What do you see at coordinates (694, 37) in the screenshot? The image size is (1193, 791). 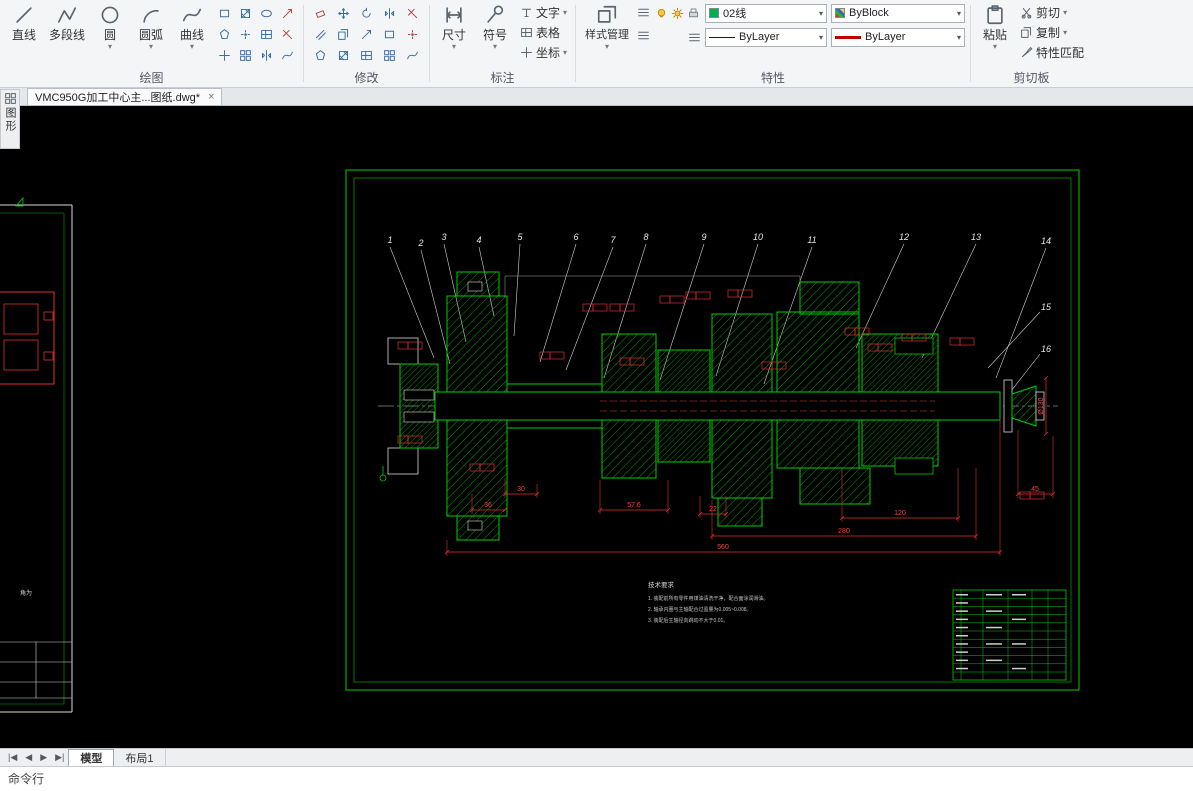 I see `linetype-manager-icon` at bounding box center [694, 37].